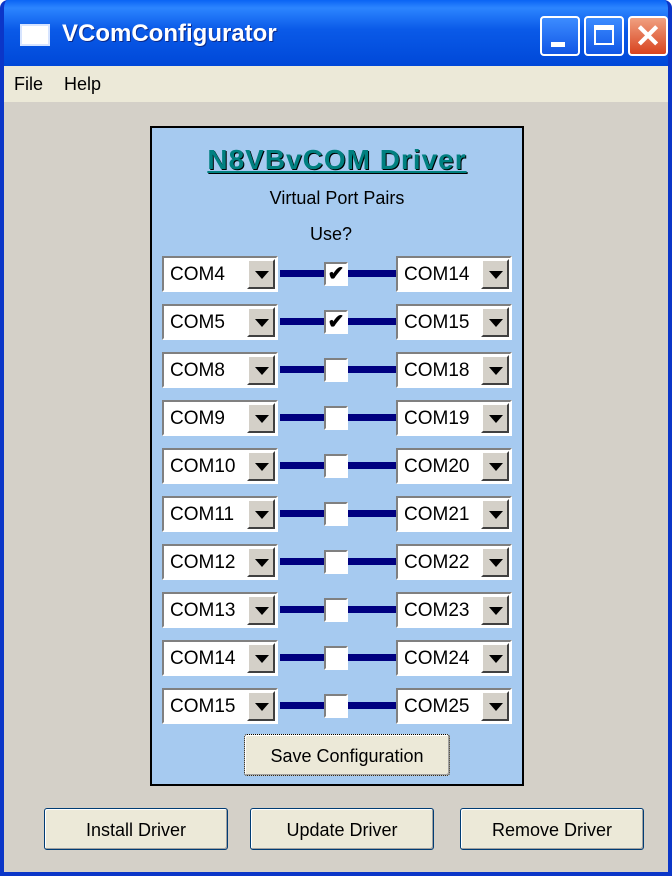  I want to click on left-port-select: COM4, so click(220, 274).